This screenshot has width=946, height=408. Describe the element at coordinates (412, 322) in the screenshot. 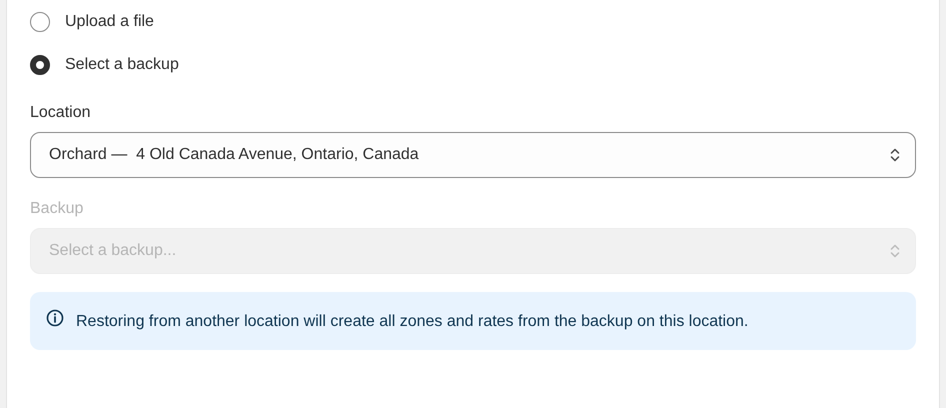

I see `banner-text: Restoring from another location will create all zones and rates from the backup on this location.` at that location.